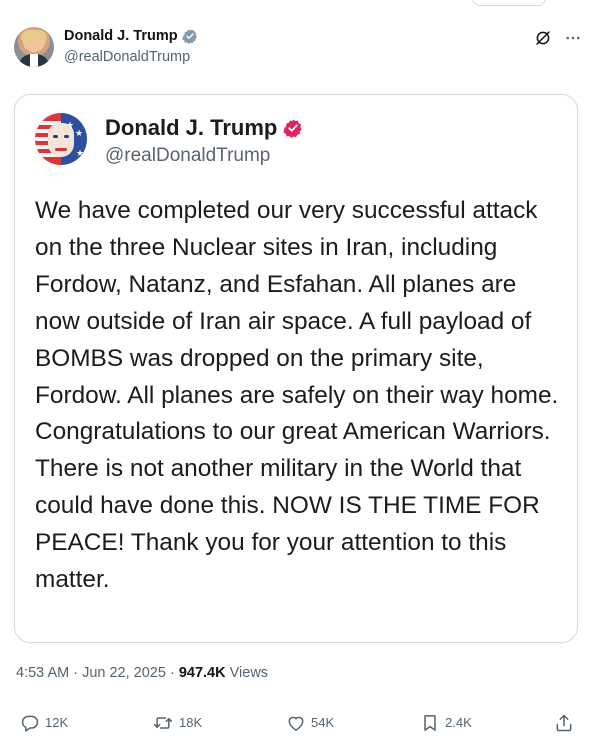 The image size is (596, 752). I want to click on embedded-author-handle: @realDonaldTrump, so click(188, 155).